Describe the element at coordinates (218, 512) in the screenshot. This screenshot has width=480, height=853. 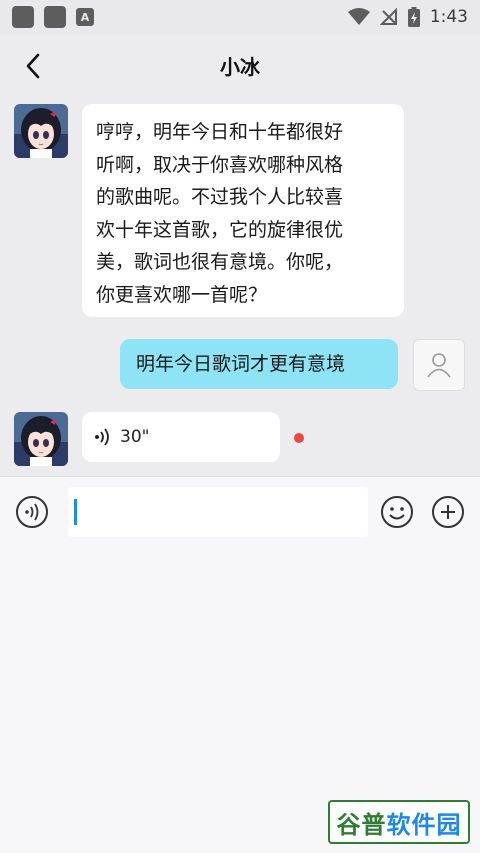
I see `message-input` at that location.